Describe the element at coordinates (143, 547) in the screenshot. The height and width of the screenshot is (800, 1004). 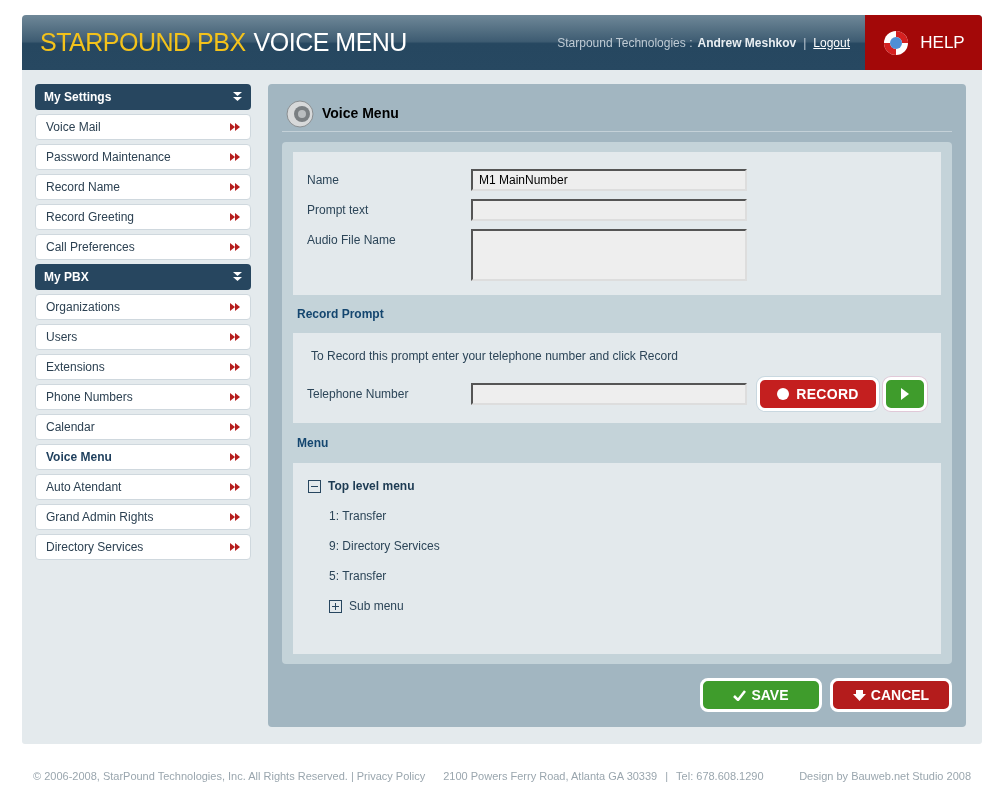
I see `sidebar-item: Directory Services` at that location.